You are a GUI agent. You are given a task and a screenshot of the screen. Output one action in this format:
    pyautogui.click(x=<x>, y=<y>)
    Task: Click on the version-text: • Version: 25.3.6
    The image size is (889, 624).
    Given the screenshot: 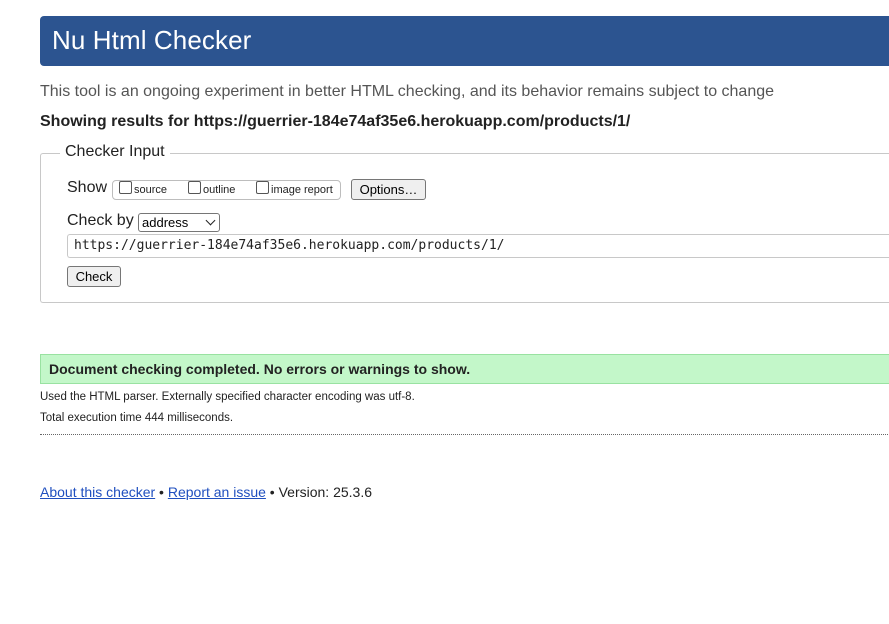 What is the action you would take?
    pyautogui.click(x=319, y=492)
    